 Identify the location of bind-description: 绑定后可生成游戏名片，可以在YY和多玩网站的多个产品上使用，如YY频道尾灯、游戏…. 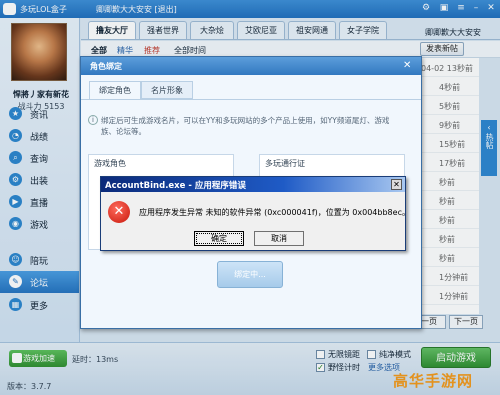
(245, 126).